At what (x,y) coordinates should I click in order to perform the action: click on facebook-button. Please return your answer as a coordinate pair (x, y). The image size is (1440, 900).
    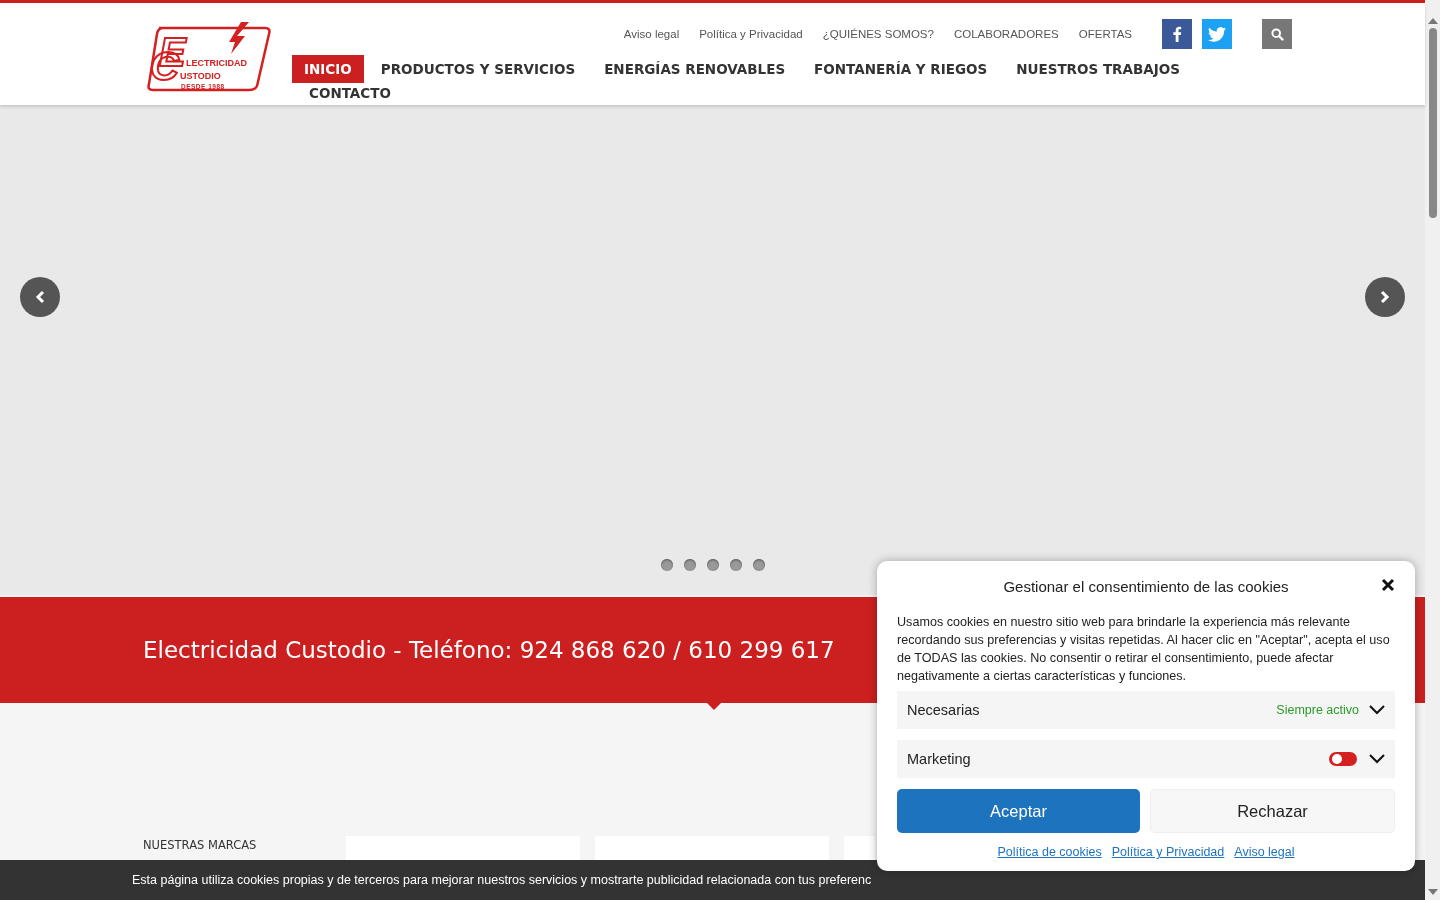
    Looking at the image, I should click on (1177, 34).